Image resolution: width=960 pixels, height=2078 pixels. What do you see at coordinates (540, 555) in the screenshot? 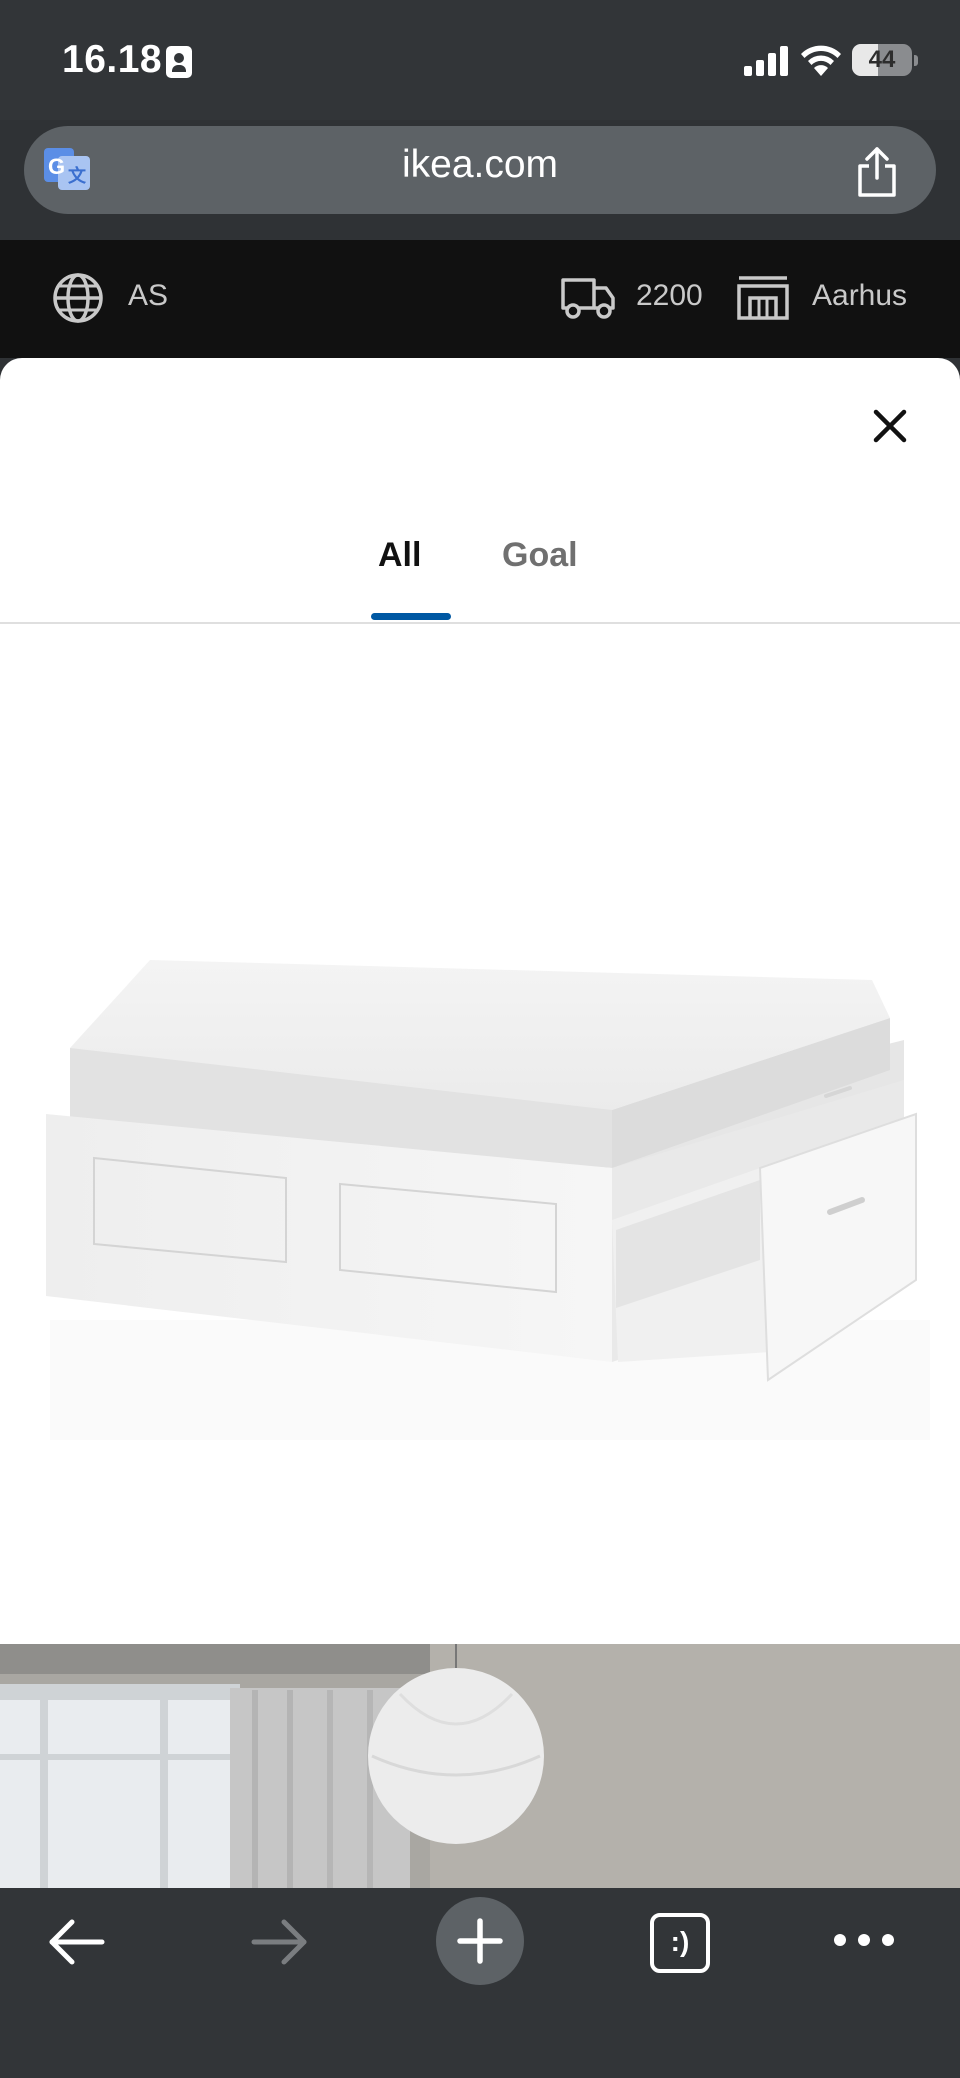
I see `tab-goal: Goal` at bounding box center [540, 555].